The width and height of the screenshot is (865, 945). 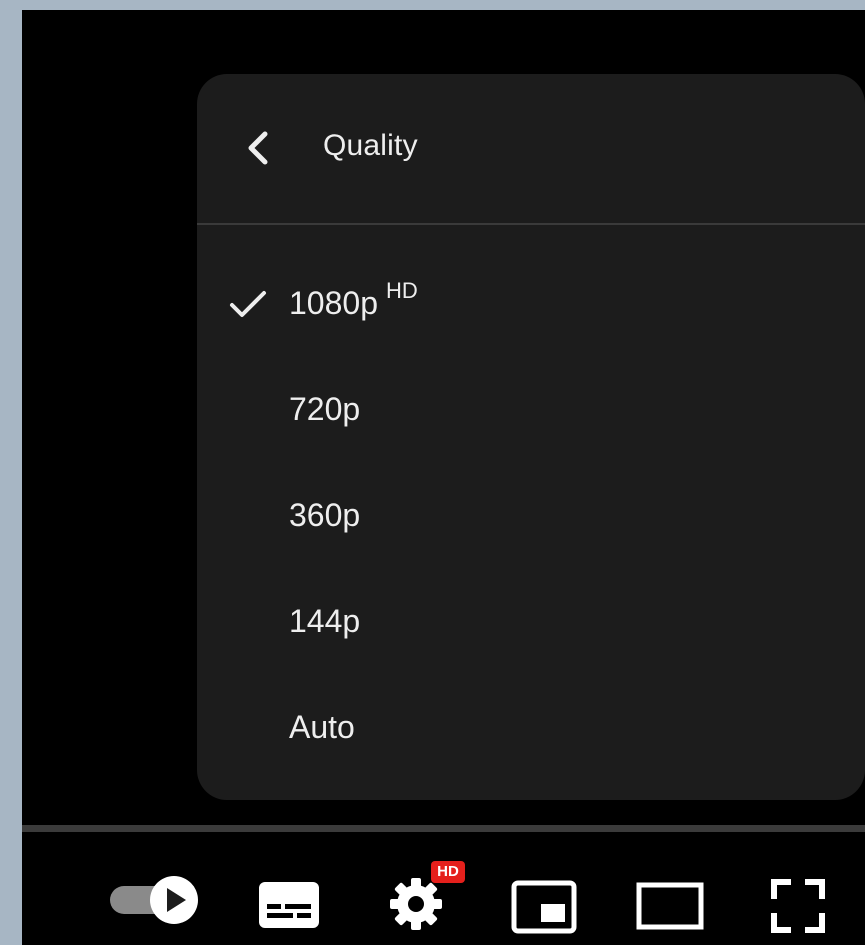 What do you see at coordinates (531, 297) in the screenshot?
I see `quality-option-1080p: 1080p HD` at bounding box center [531, 297].